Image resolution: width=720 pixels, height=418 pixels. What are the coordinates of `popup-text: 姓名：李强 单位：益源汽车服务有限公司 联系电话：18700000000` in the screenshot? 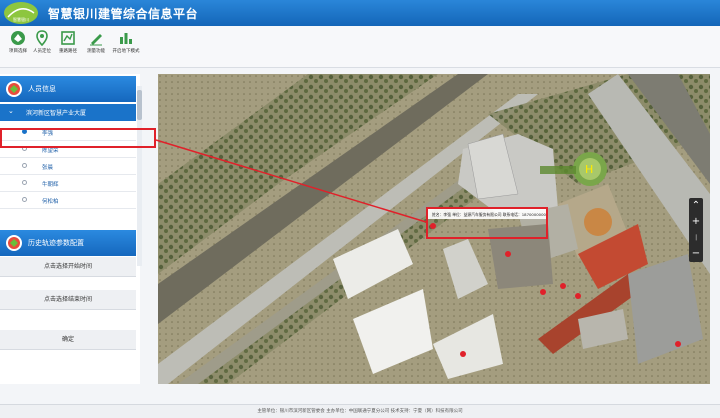 It's located at (487, 214).